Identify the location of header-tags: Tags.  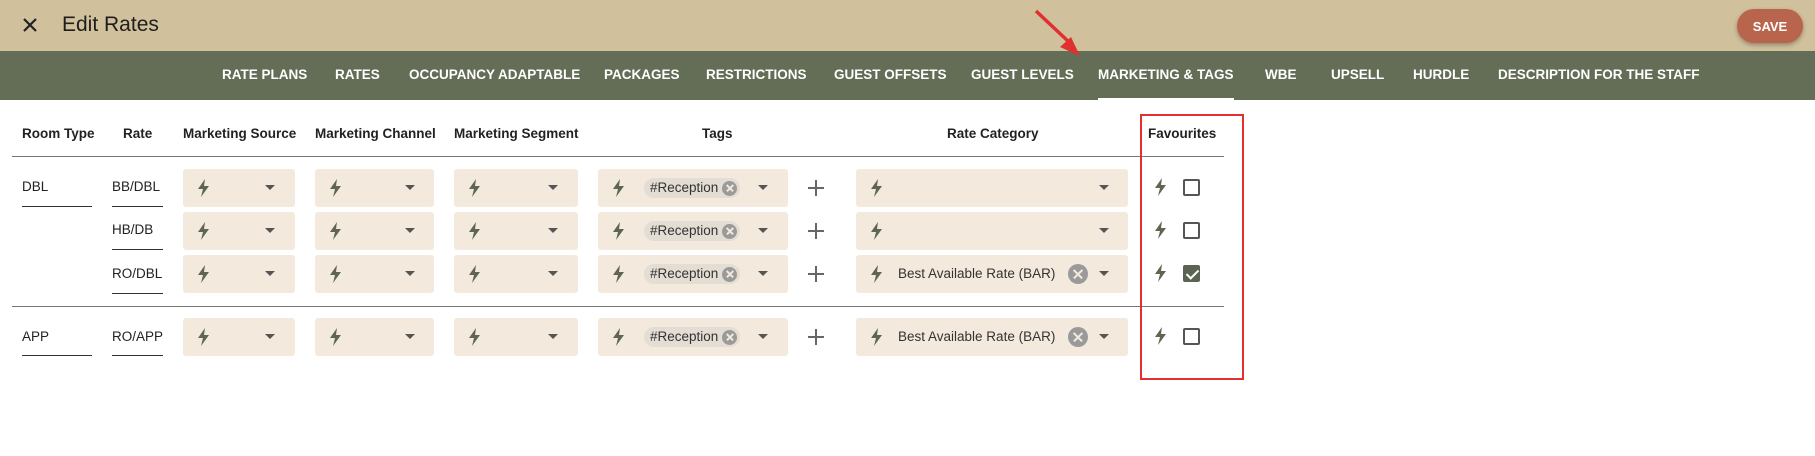
(717, 133).